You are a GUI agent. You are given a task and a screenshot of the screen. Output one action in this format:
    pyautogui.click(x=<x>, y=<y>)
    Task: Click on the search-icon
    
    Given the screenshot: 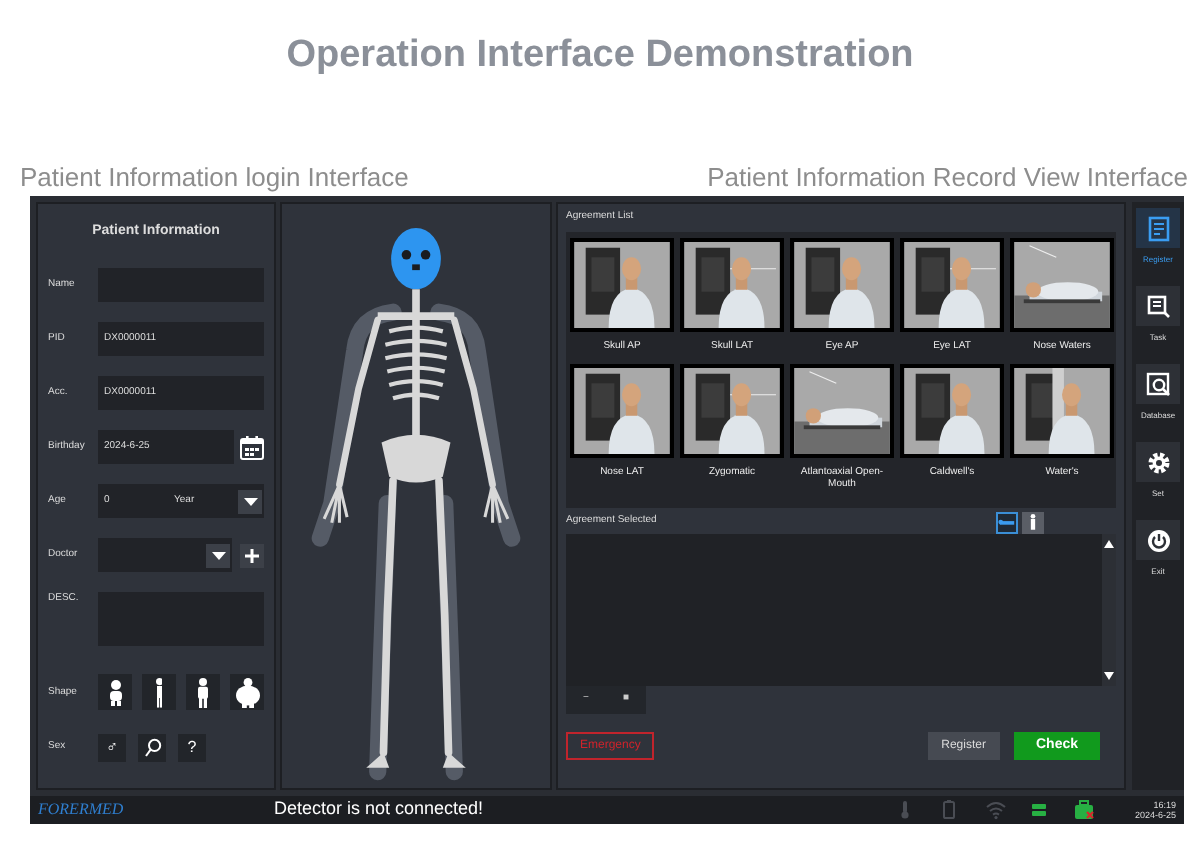 What is the action you would take?
    pyautogui.click(x=152, y=747)
    